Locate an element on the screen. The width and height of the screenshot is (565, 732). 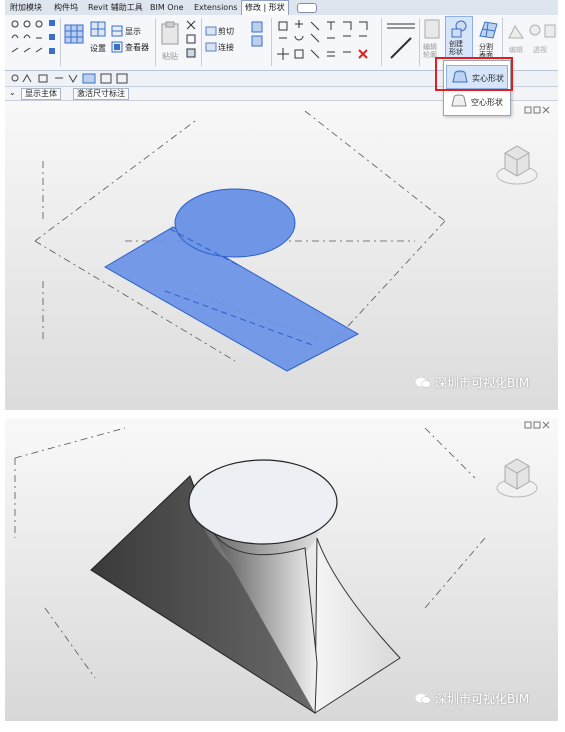
chevron-down-icon: ⌄ is located at coordinates (12, 92).